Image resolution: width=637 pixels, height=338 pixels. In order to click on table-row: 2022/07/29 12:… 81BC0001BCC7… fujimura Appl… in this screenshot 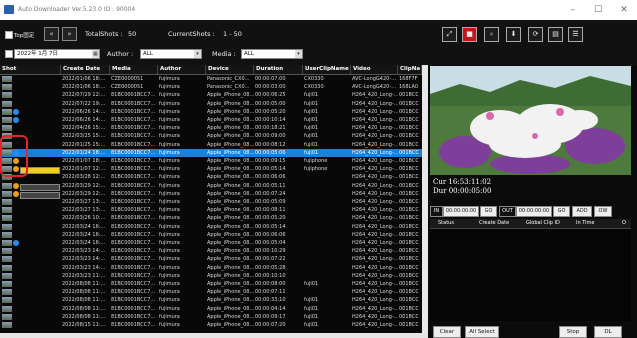, I will do `click(211, 95)`.